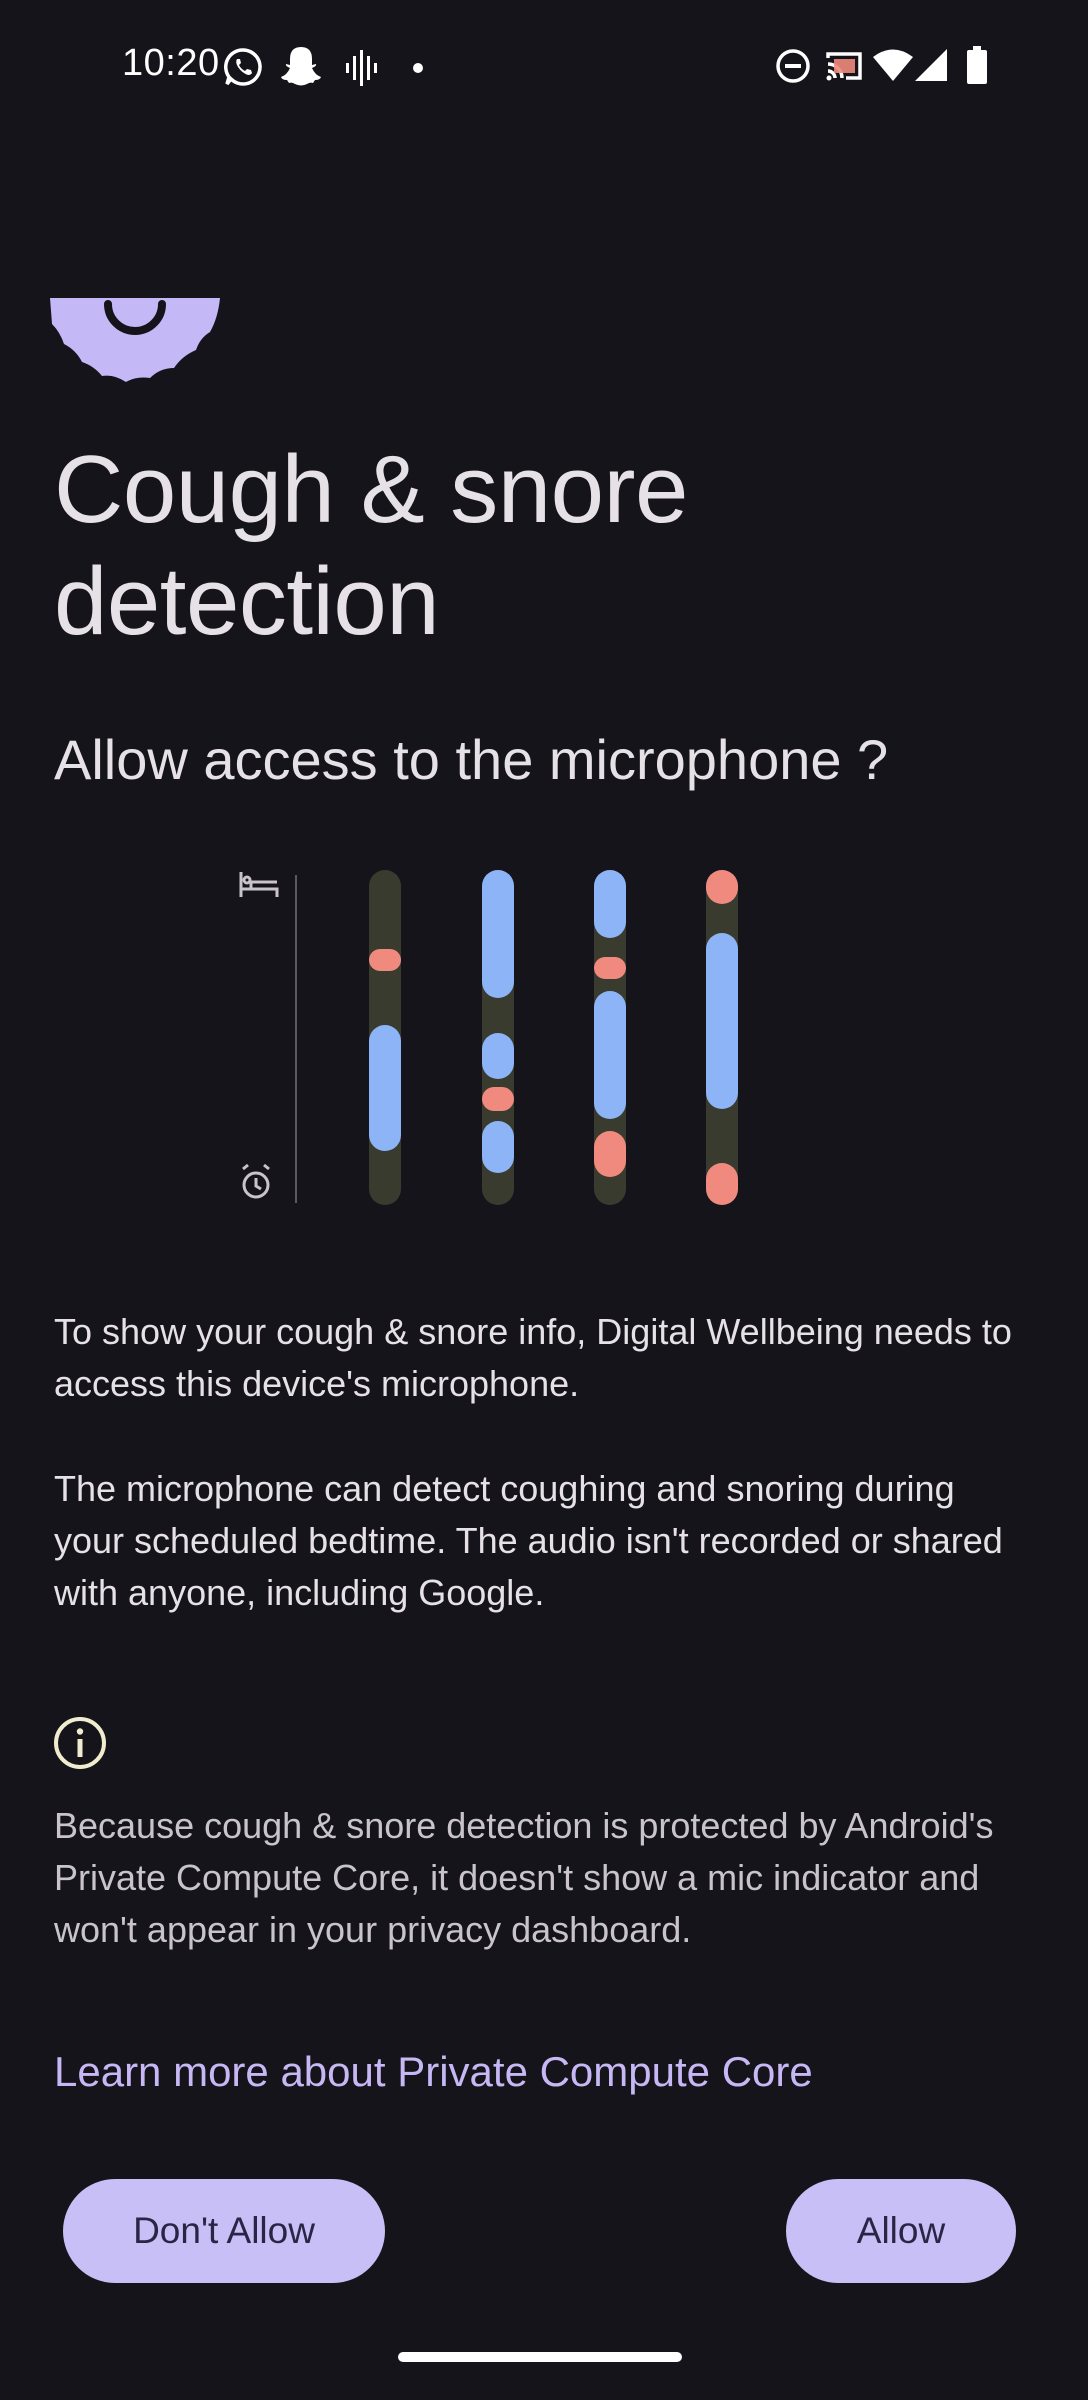 The height and width of the screenshot is (2400, 1088). I want to click on dont-allow-button: Don't Allow, so click(224, 2231).